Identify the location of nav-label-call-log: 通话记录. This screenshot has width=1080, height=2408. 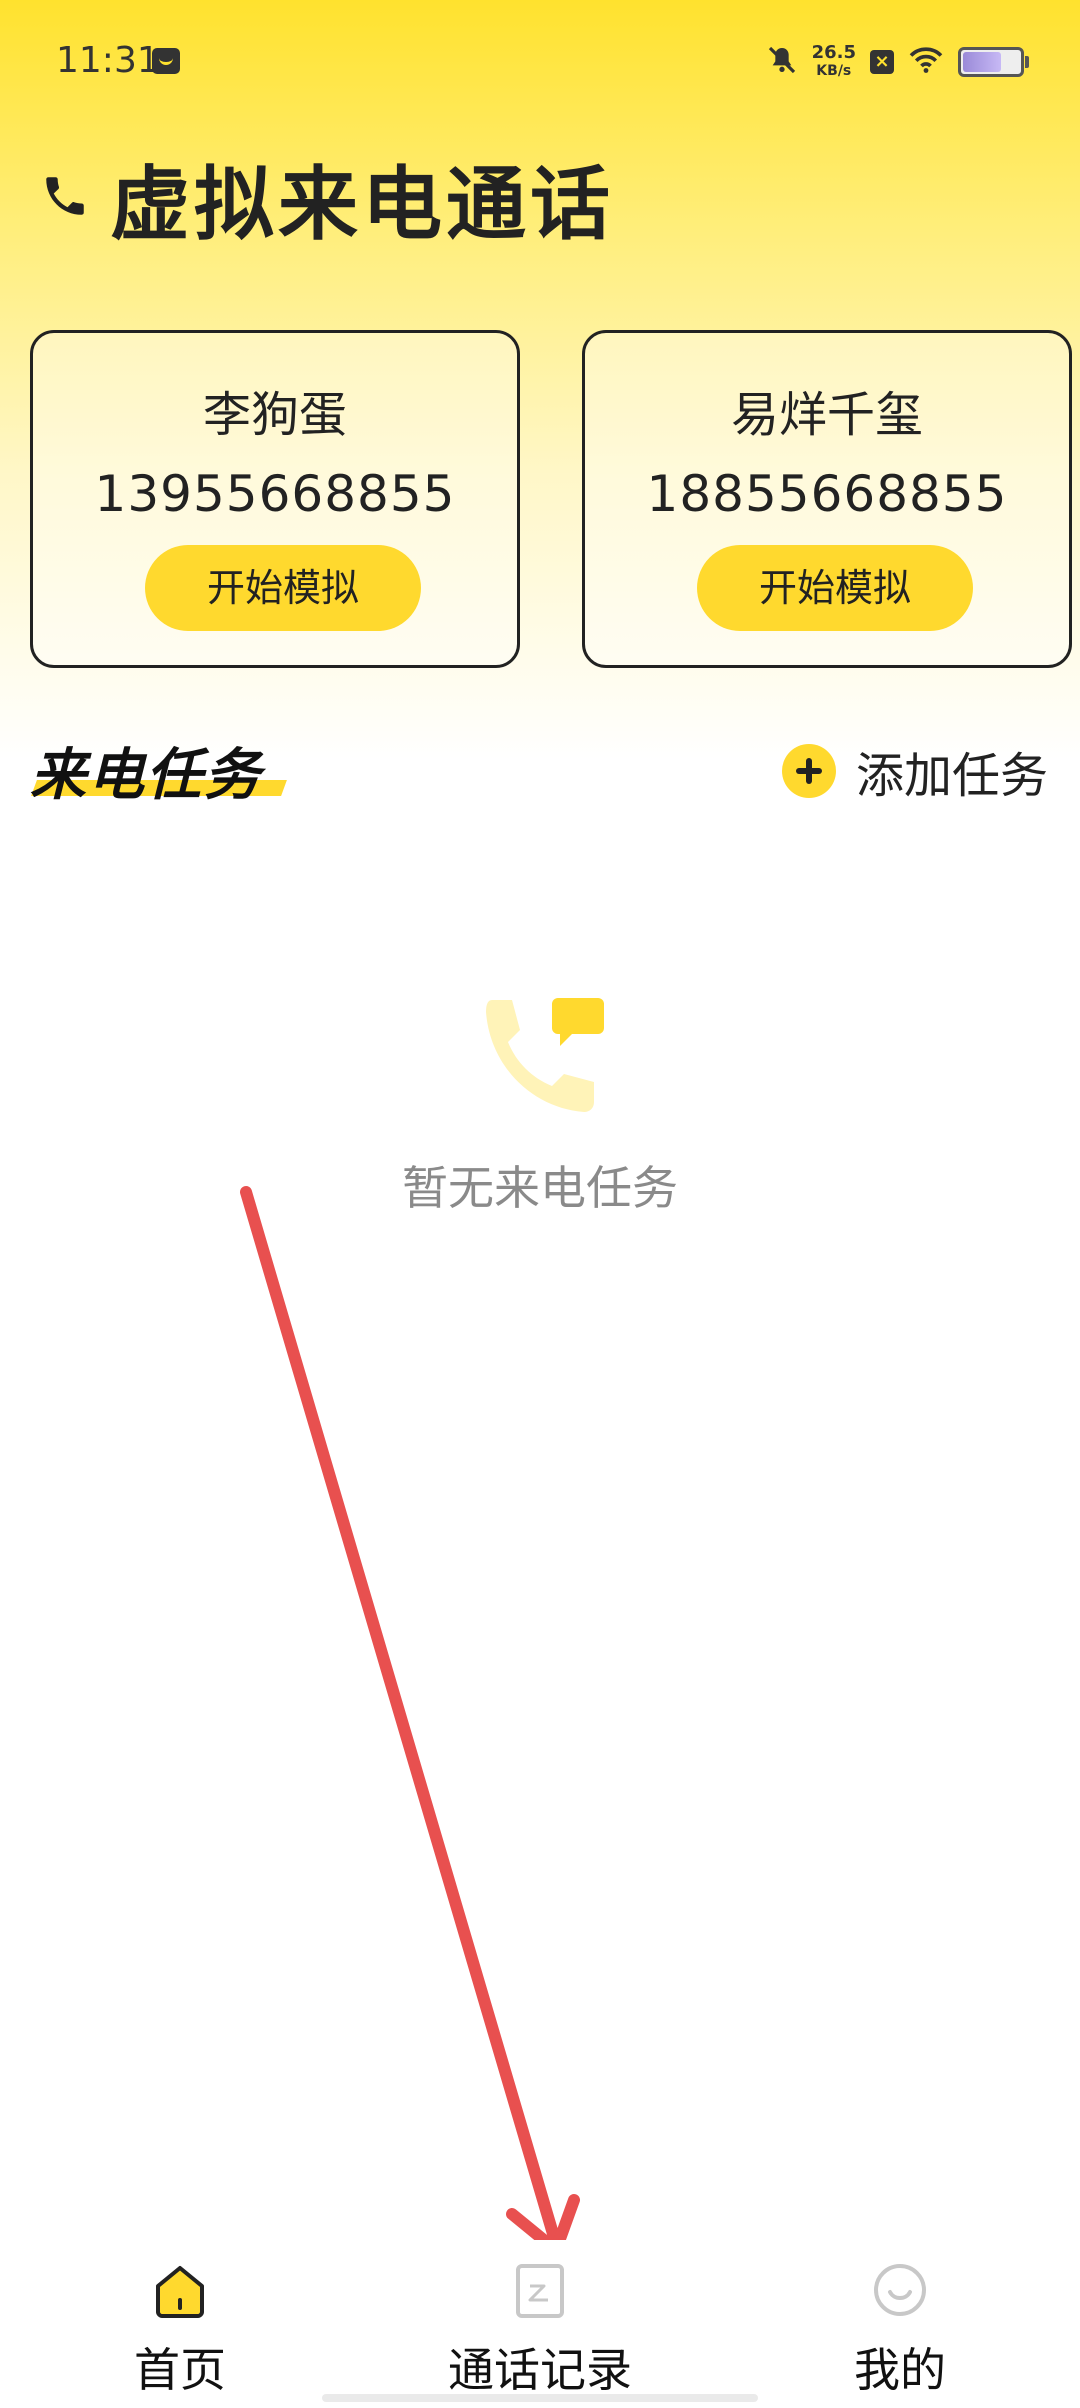
(540, 2370).